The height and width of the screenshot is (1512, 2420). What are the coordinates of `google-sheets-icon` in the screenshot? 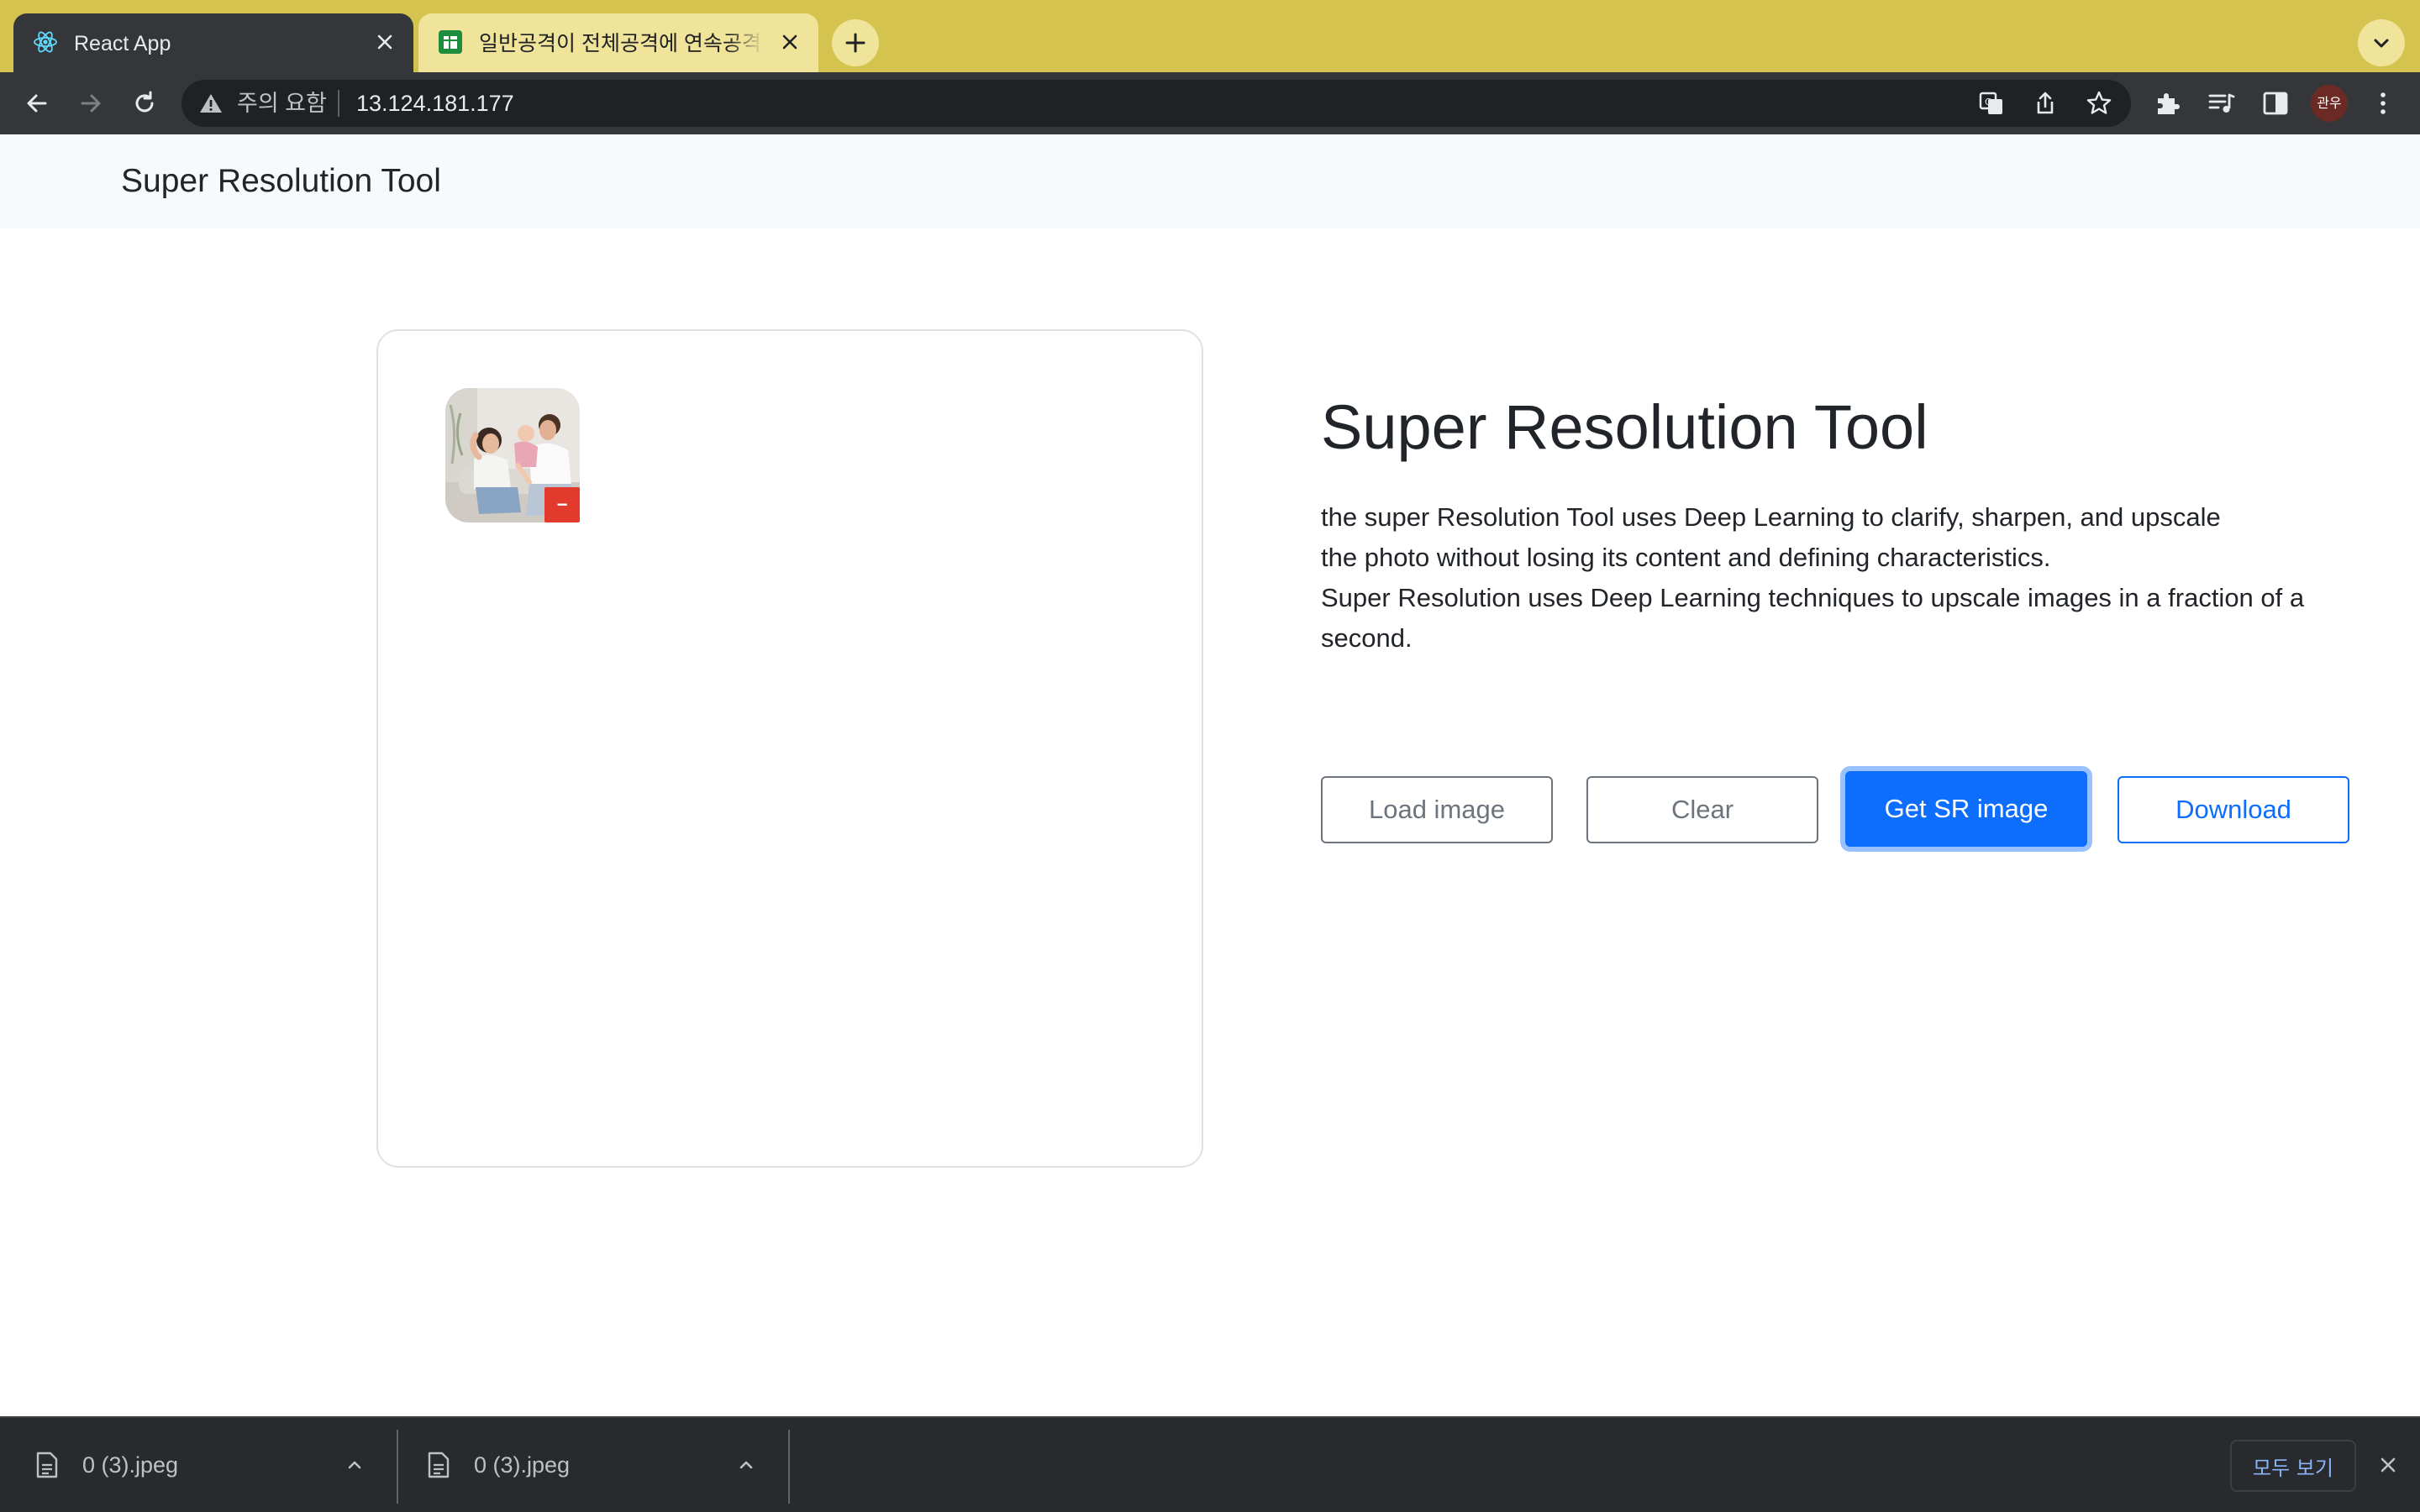 It's located at (450, 42).